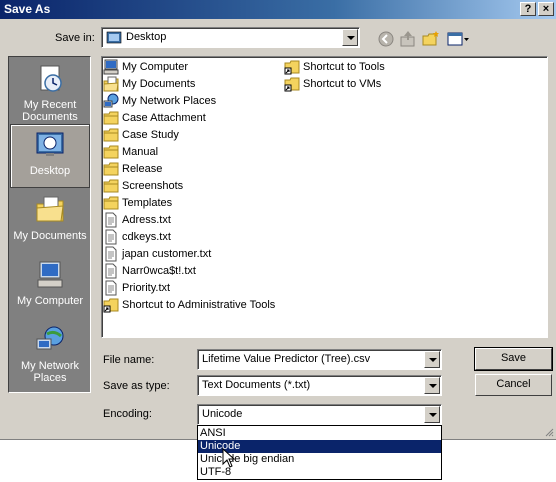 The height and width of the screenshot is (482, 556). I want to click on file-name-text: Screenshots, so click(153, 186).